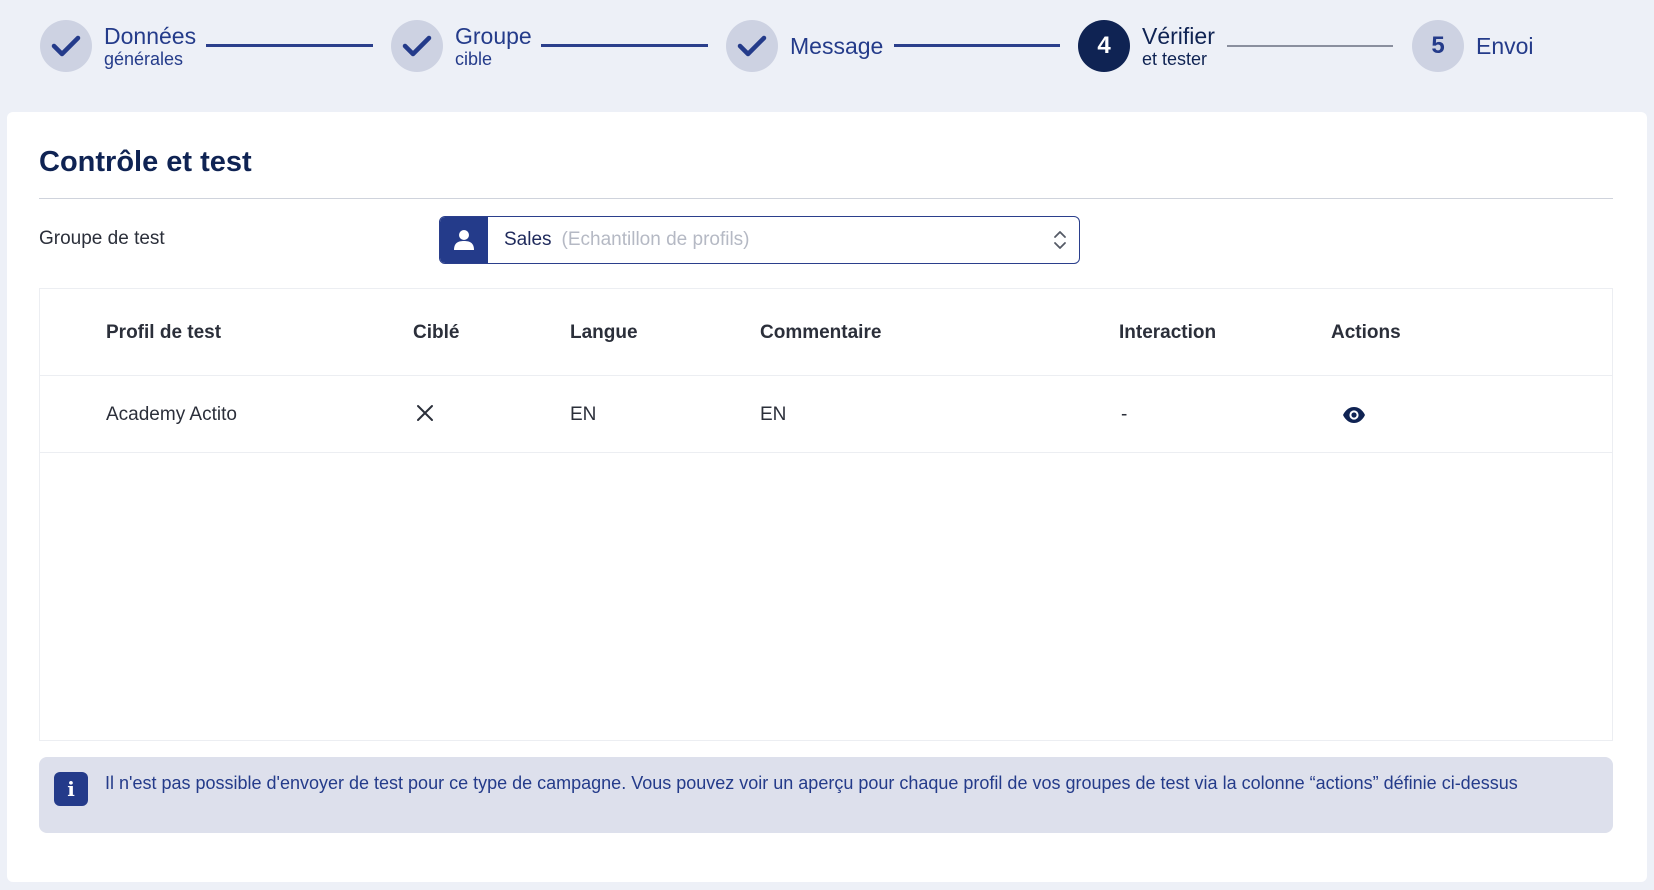 This screenshot has height=890, width=1654. I want to click on eye-icon, so click(1354, 418).